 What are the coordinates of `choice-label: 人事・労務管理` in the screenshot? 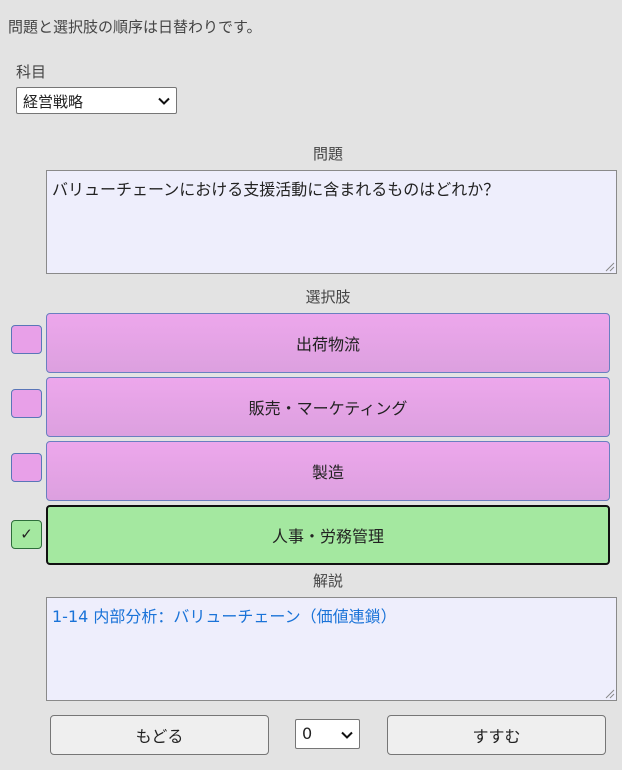 It's located at (327, 536).